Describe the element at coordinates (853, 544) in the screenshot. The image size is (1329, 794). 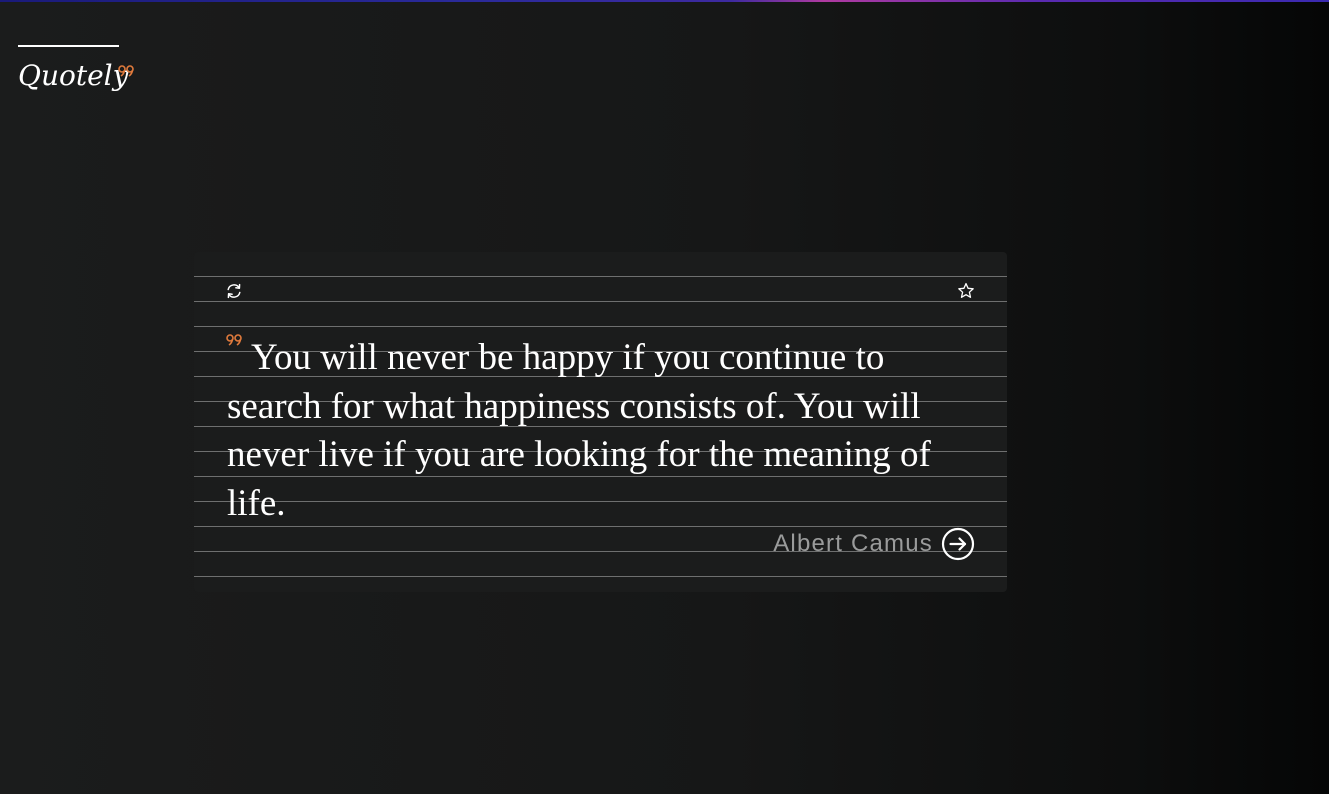
I see `author-name: Albert Camus` at that location.